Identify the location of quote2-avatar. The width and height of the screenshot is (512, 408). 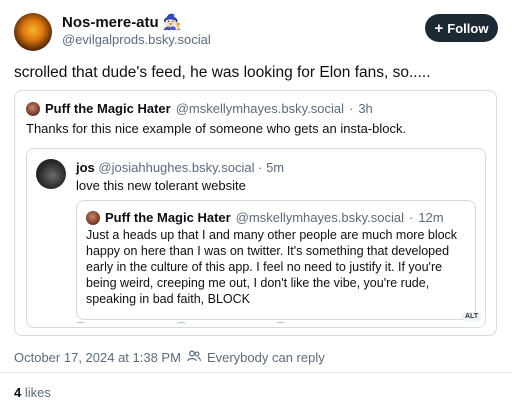
(51, 174).